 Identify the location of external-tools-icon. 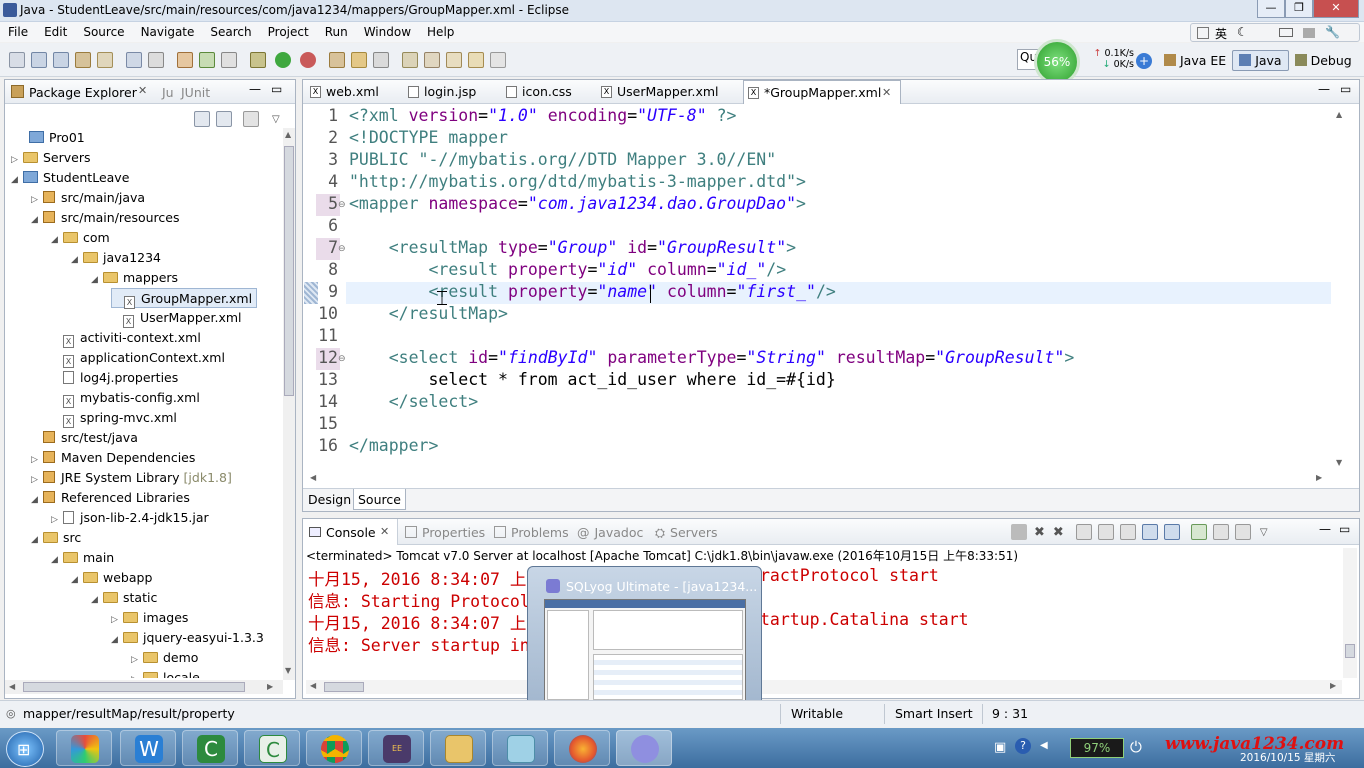
(308, 59).